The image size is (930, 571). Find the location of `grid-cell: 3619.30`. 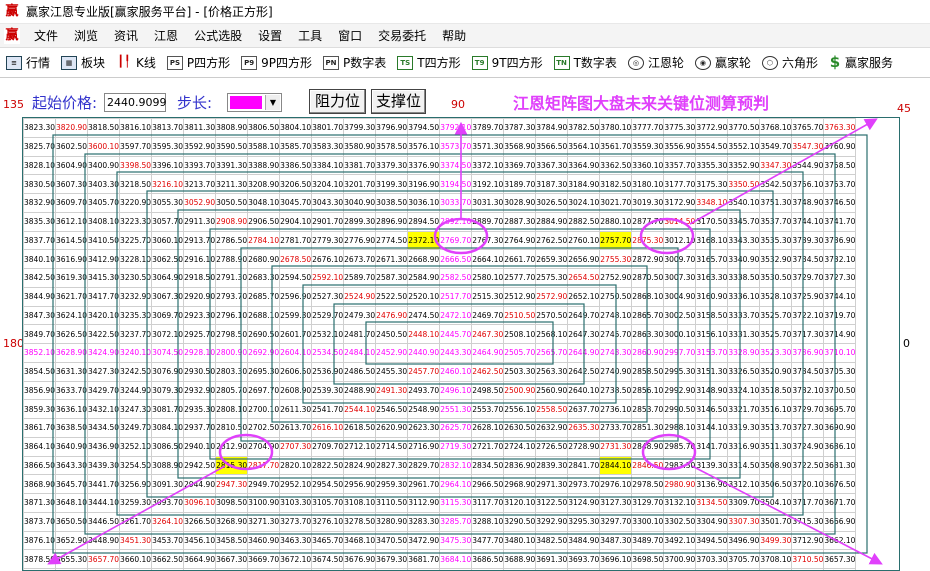

grid-cell: 3619.30 is located at coordinates (72, 278).